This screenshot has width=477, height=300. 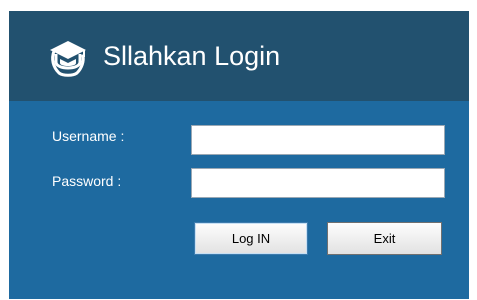 What do you see at coordinates (68, 59) in the screenshot?
I see `graduation-cap-icon` at bounding box center [68, 59].